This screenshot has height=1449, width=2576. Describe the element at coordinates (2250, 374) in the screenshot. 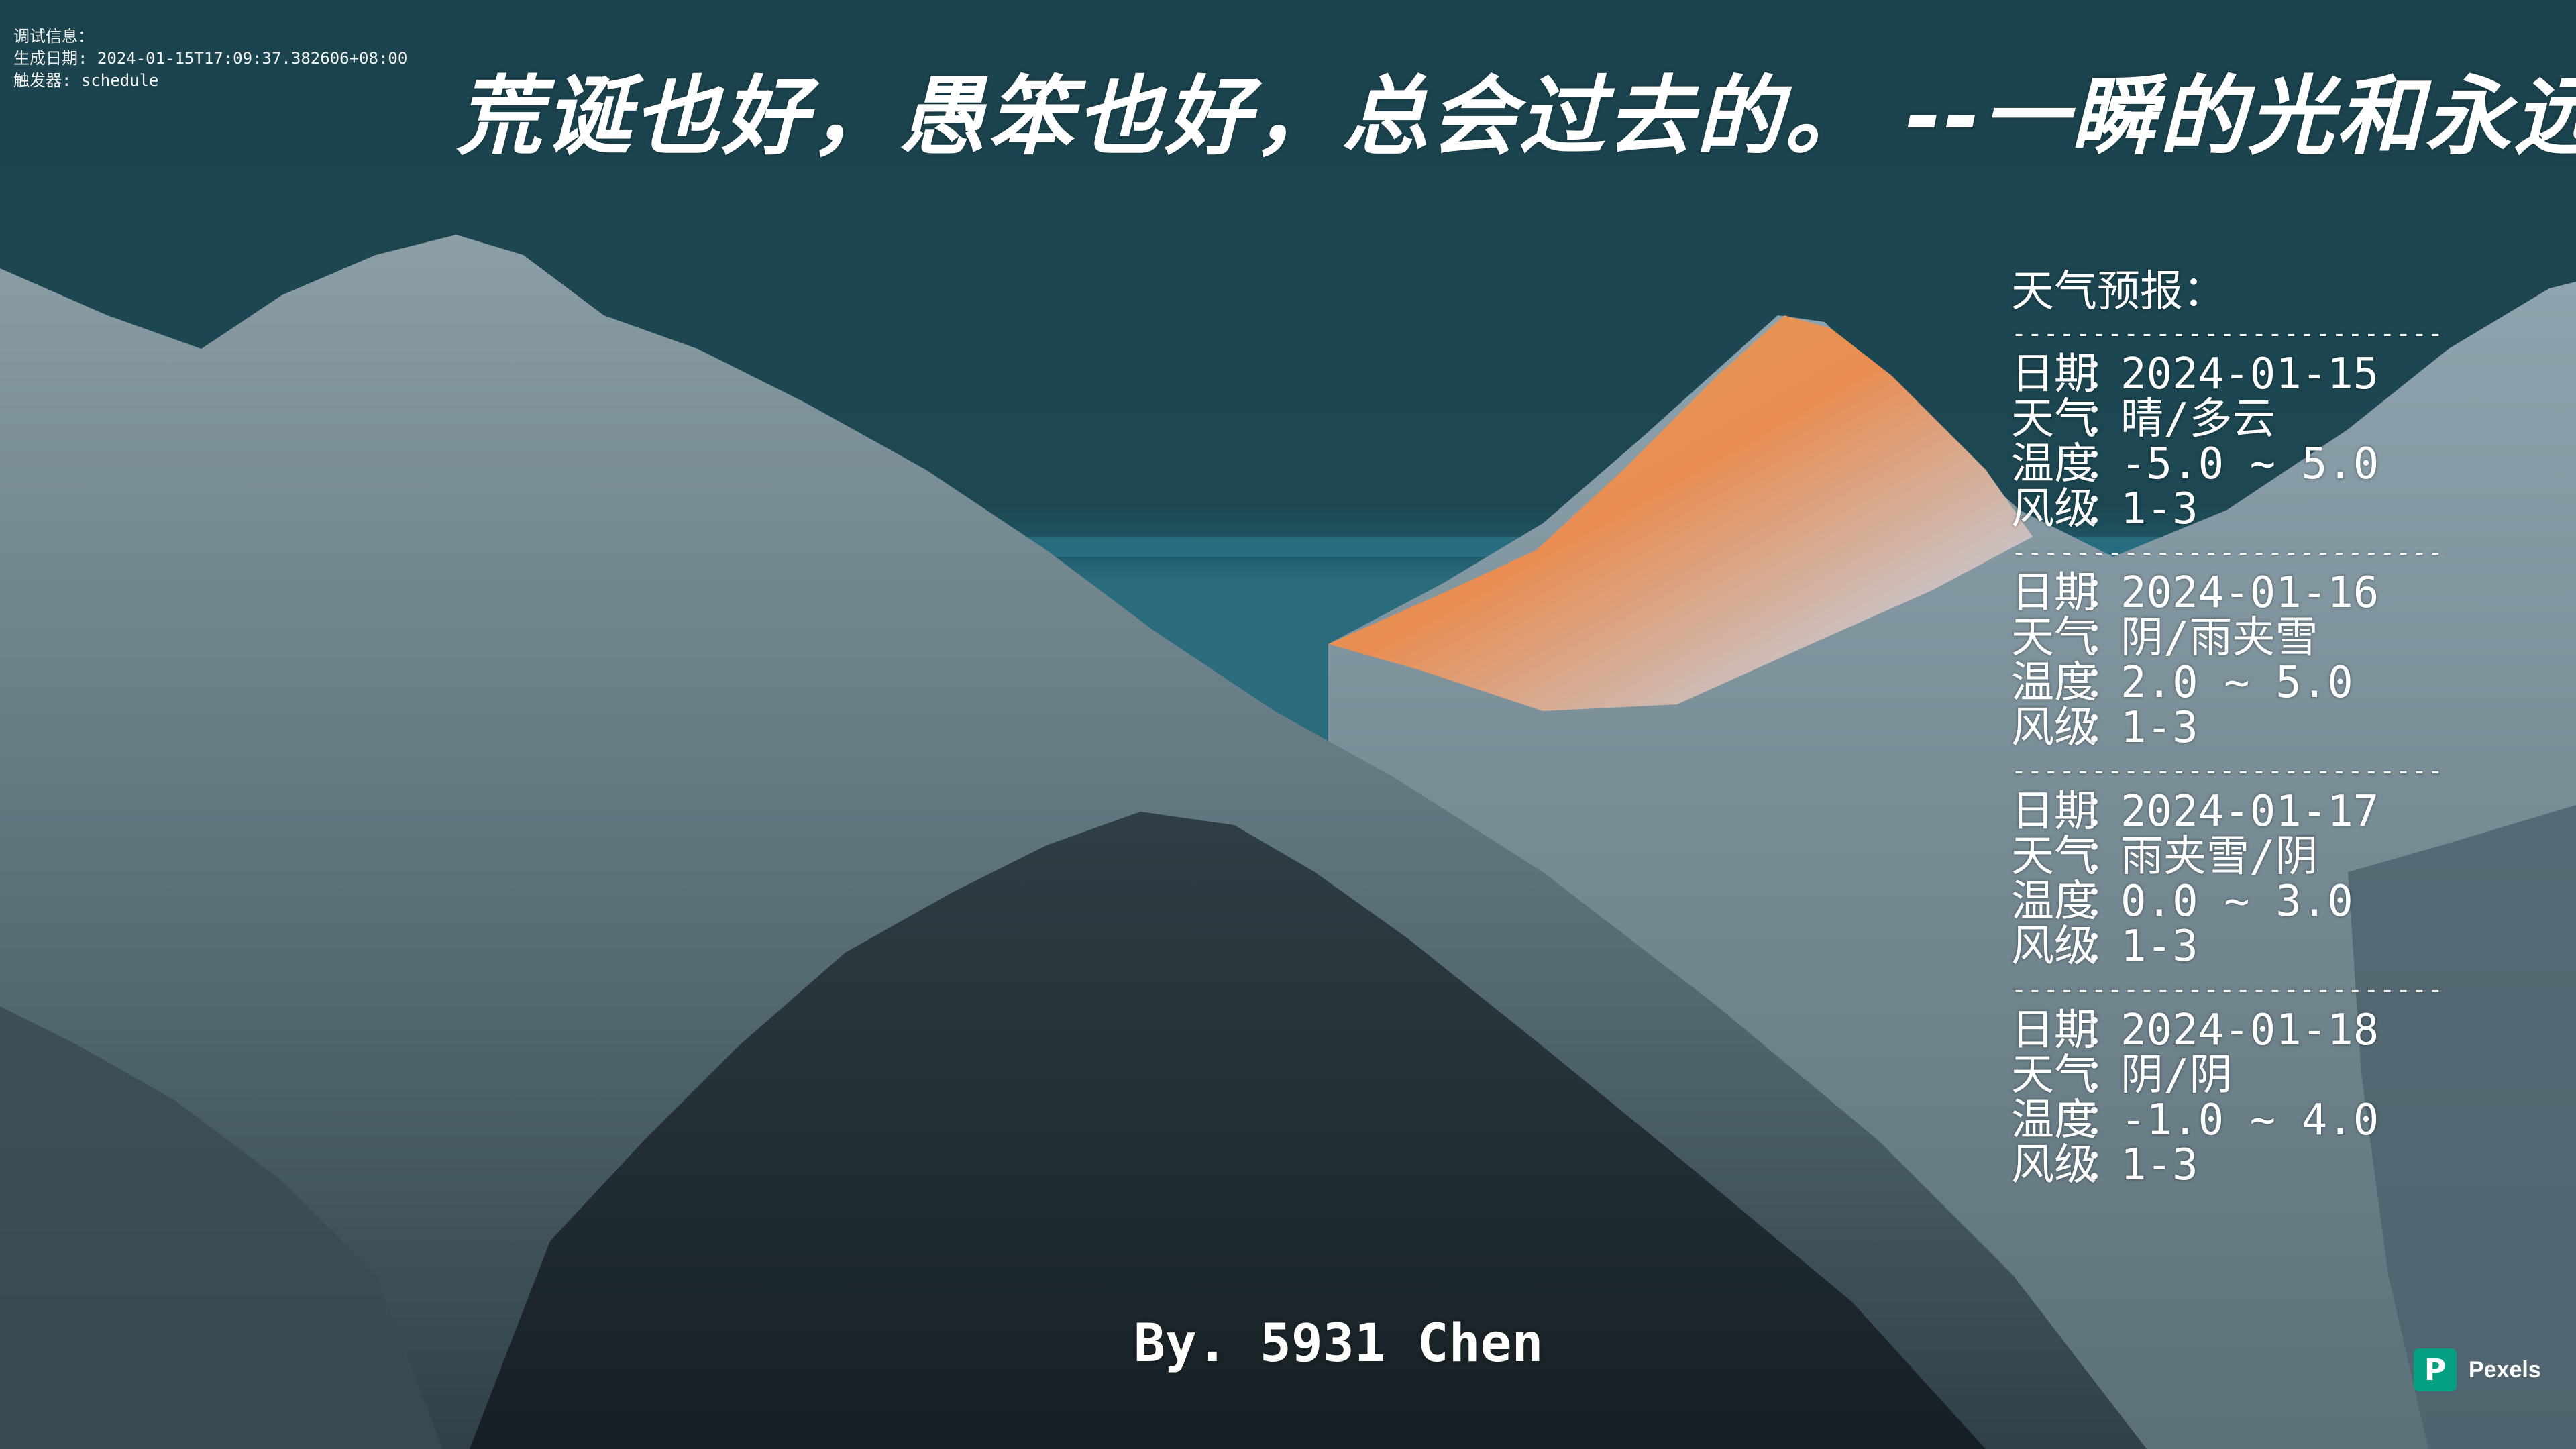

I see `date-value: 2024-01-15` at that location.